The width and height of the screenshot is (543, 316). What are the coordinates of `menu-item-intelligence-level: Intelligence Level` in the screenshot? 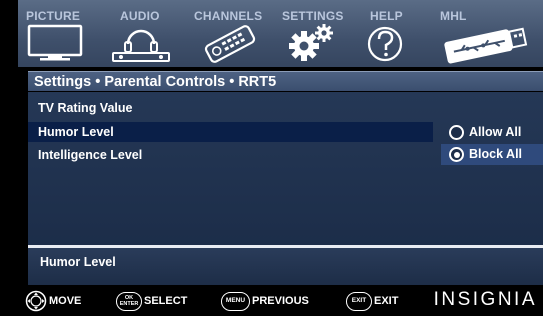 It's located at (230, 155).